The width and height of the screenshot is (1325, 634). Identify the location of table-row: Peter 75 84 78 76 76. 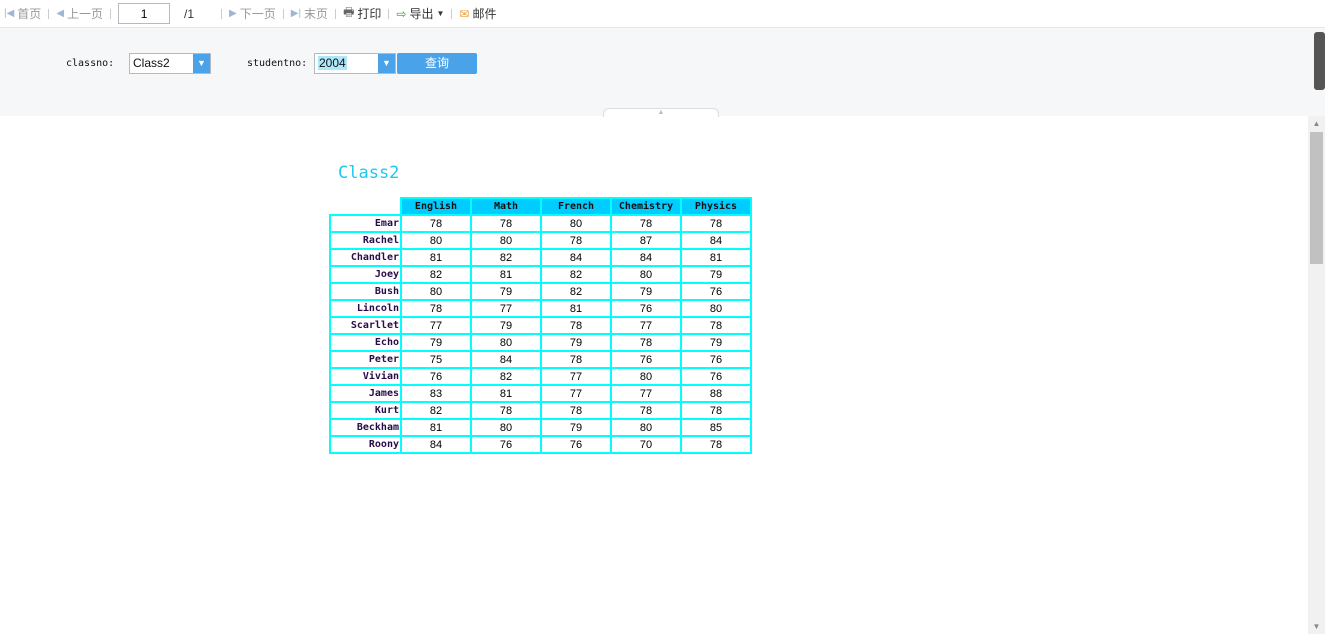
(540, 359).